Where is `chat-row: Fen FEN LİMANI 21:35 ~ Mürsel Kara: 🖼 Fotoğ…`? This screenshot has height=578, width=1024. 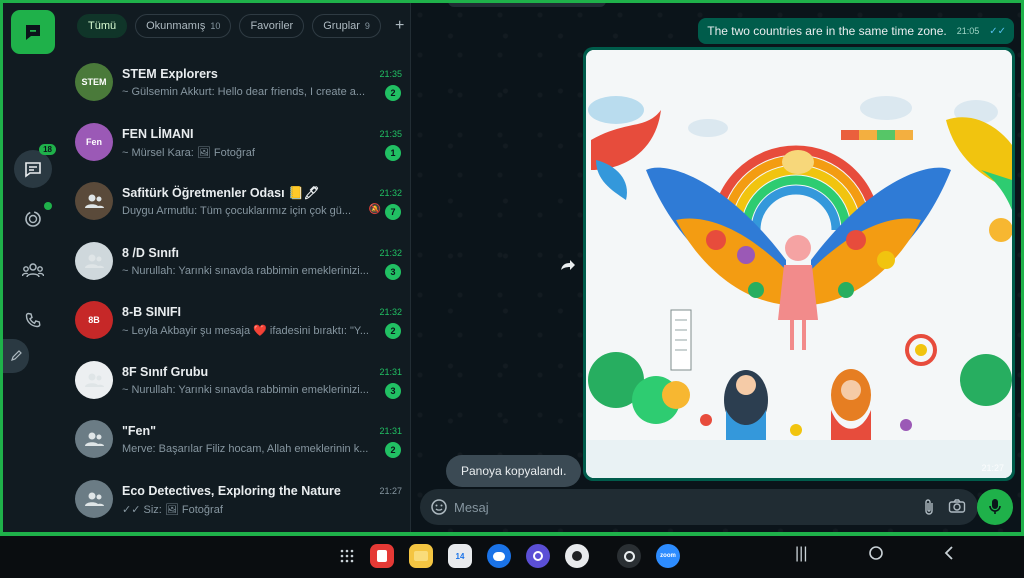
chat-row: Fen FEN LİMANI 21:35 ~ Mürsel Kara: 🖼 Fotoğ… is located at coordinates (237, 143).